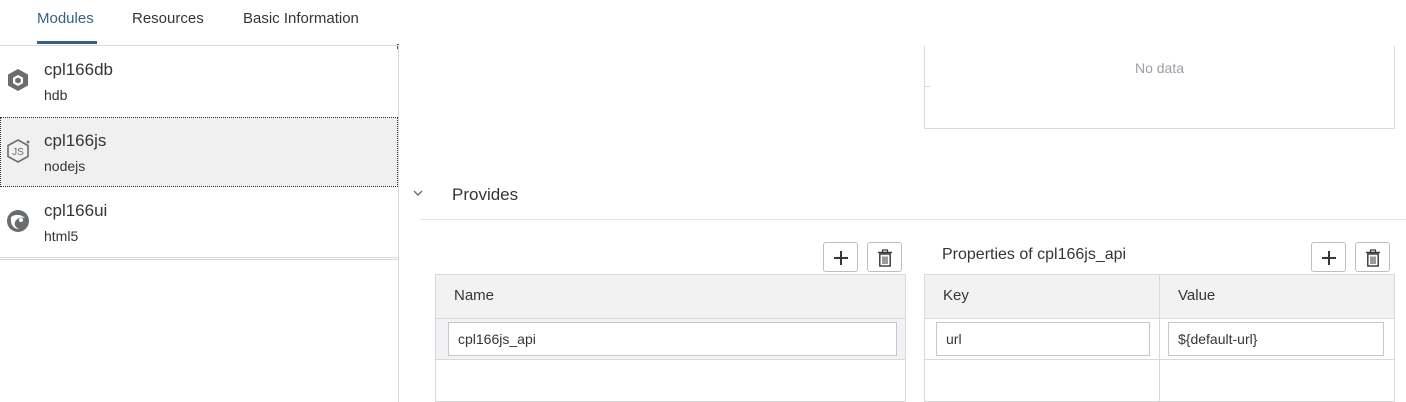  Describe the element at coordinates (76, 210) in the screenshot. I see `module-name: cpl166ui` at that location.